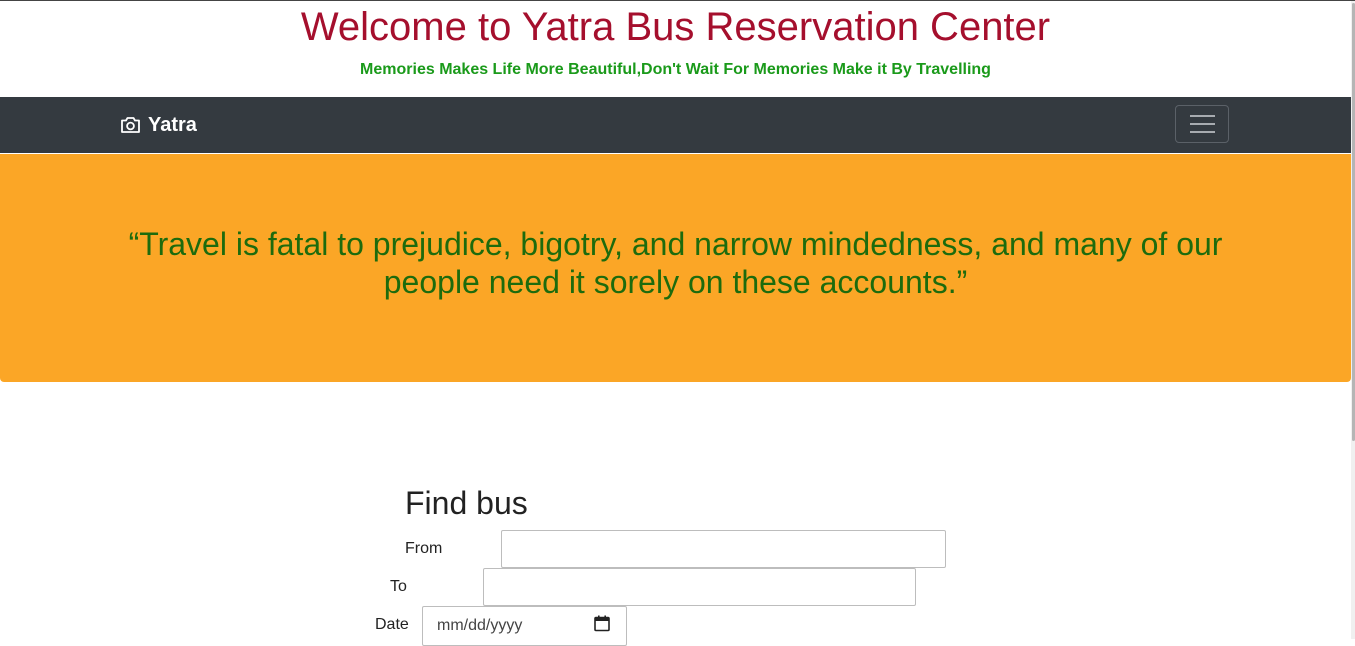 The image size is (1355, 646). Describe the element at coordinates (480, 625) in the screenshot. I see `date-placeholder: mm/dd/yyyy` at that location.